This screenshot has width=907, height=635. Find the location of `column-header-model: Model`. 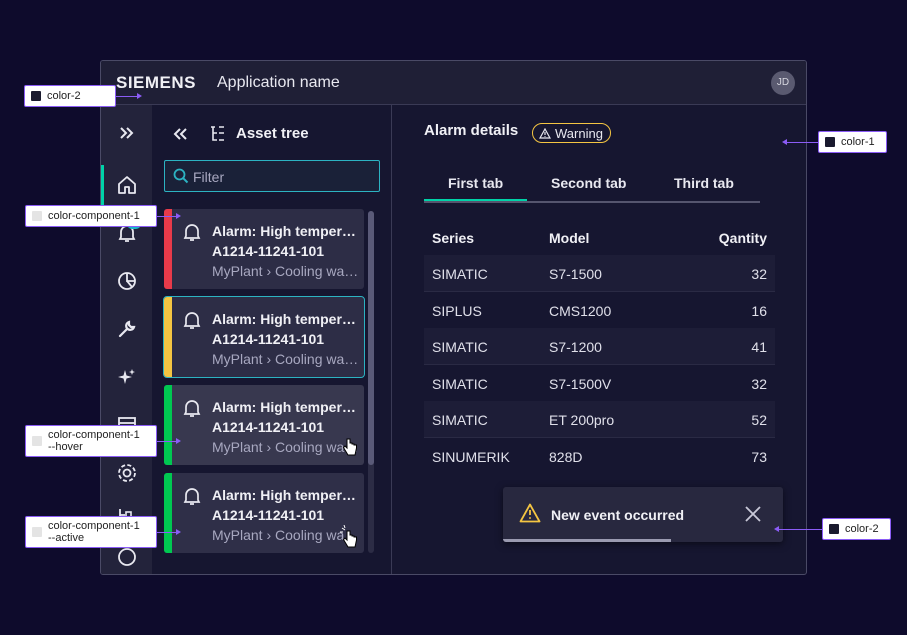

column-header-model: Model is located at coordinates (569, 238).